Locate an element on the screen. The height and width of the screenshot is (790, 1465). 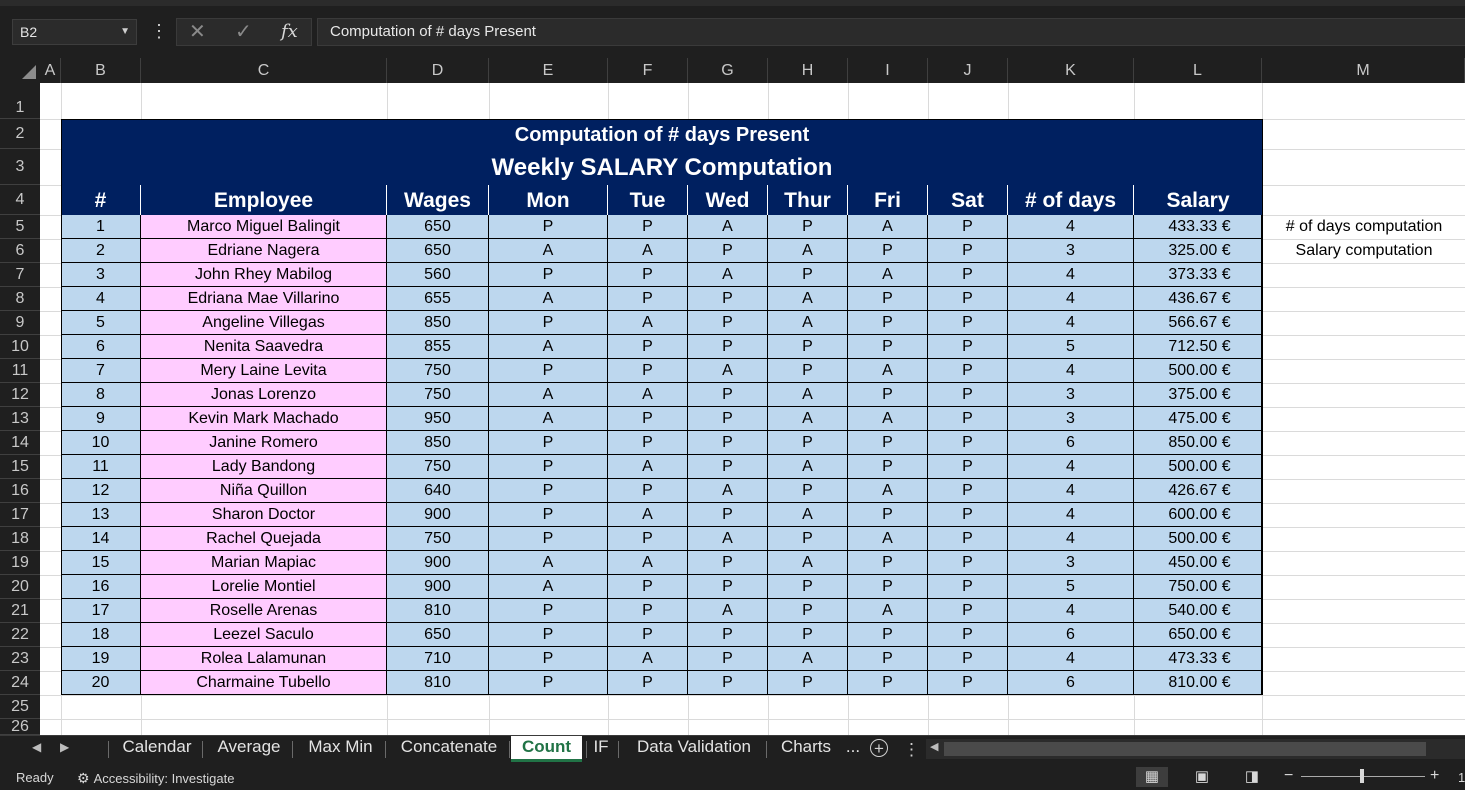
table-cell: 426.67 € is located at coordinates (1198, 491).